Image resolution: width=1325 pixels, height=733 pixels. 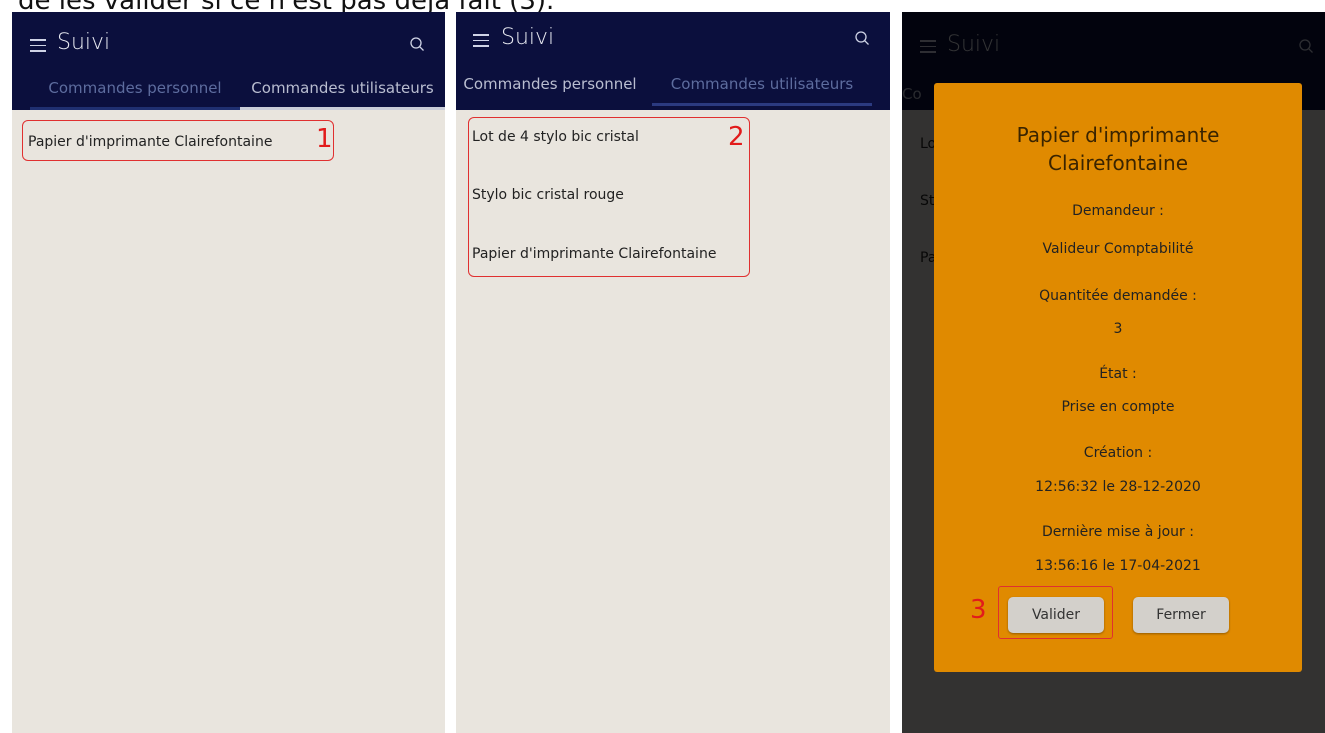 What do you see at coordinates (1118, 566) in the screenshot?
I see `updated-value: 13:56:16 le 17-04-2021` at bounding box center [1118, 566].